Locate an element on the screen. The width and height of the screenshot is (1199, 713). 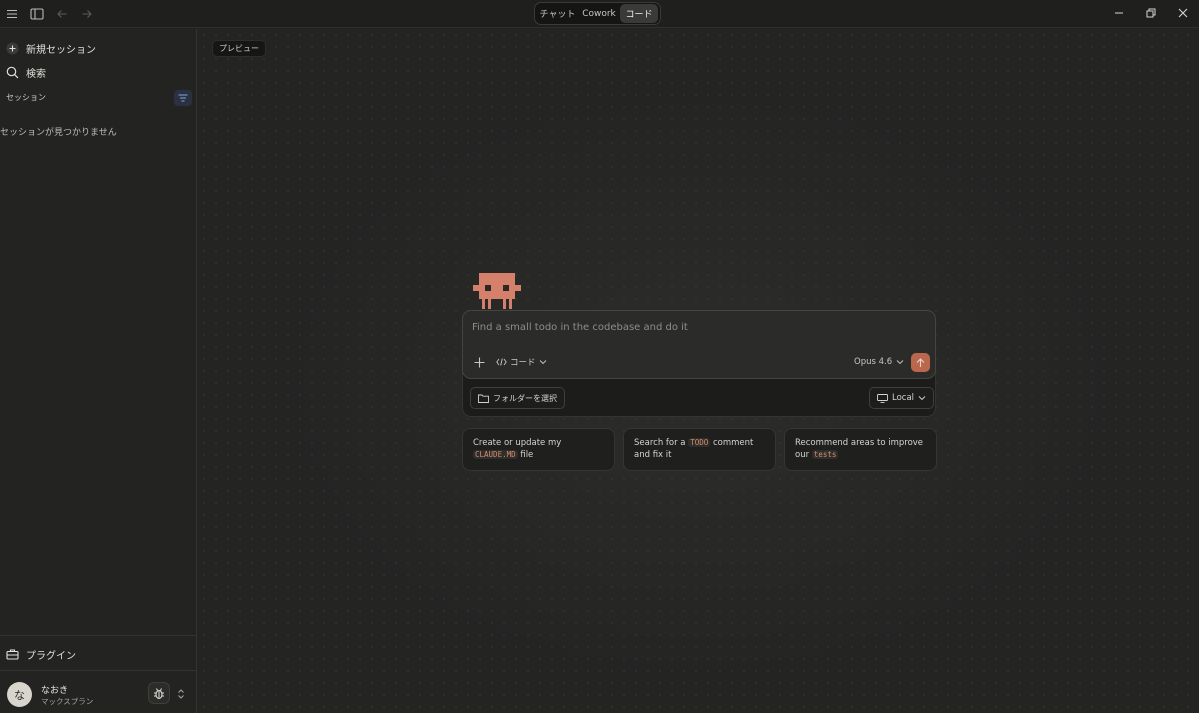
tab-code: コード is located at coordinates (639, 13).